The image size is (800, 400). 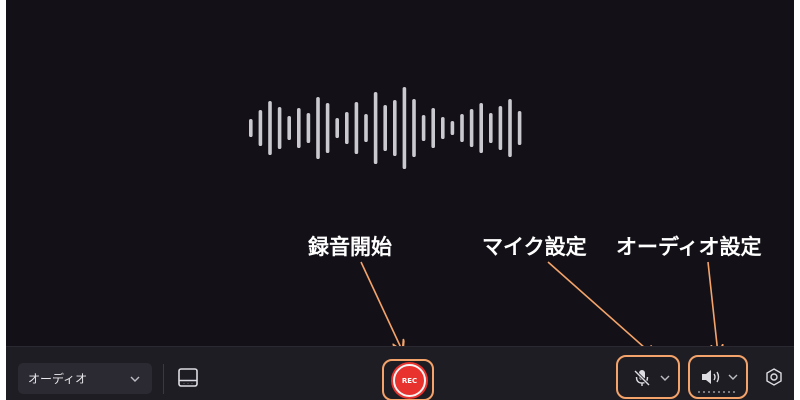 I want to click on source-select: オーディオ, so click(x=85, y=378).